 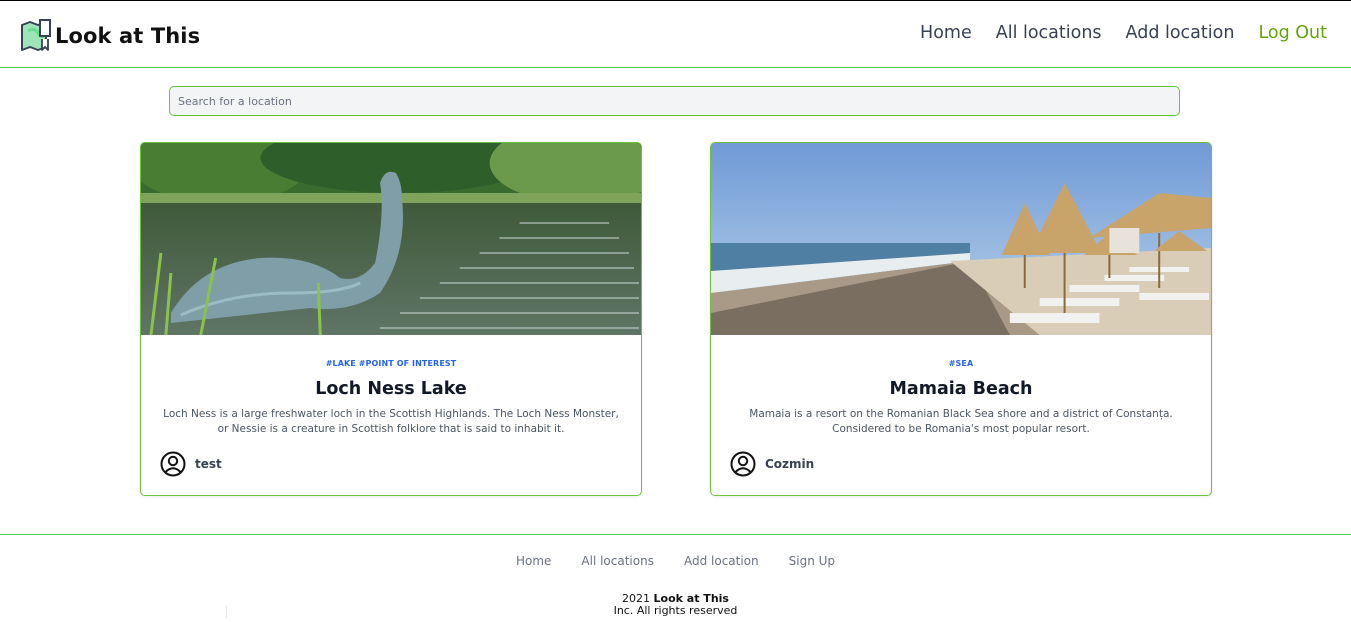 What do you see at coordinates (721, 561) in the screenshot?
I see `footer-link-add-location: Add location` at bounding box center [721, 561].